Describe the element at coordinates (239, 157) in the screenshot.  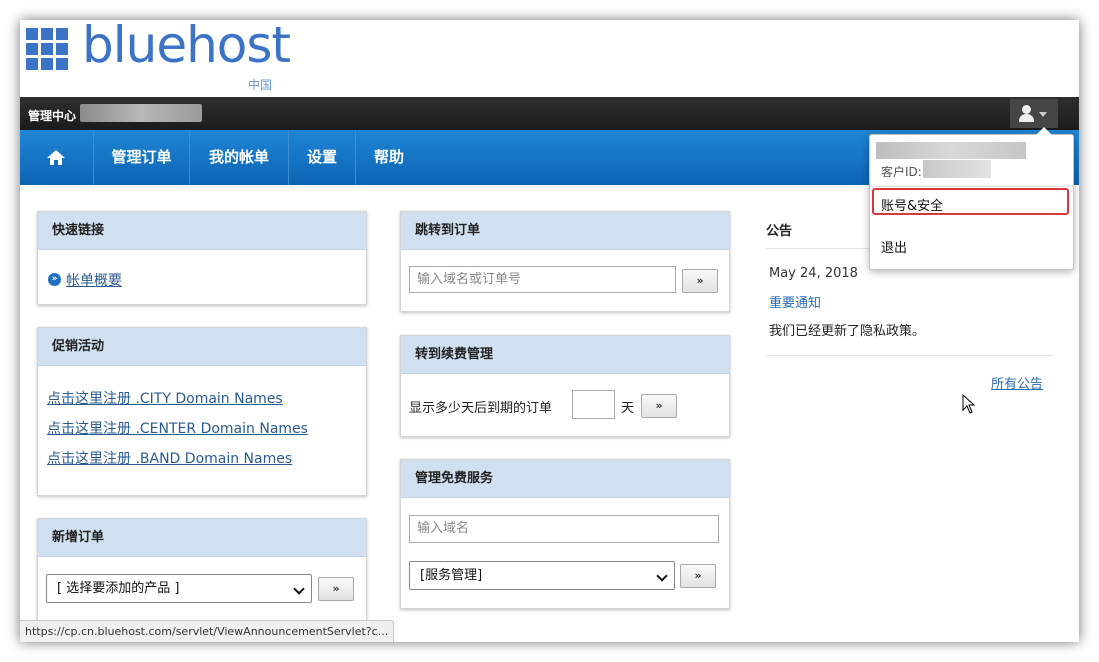
I see `nav-my-bills: 我的帐单` at that location.